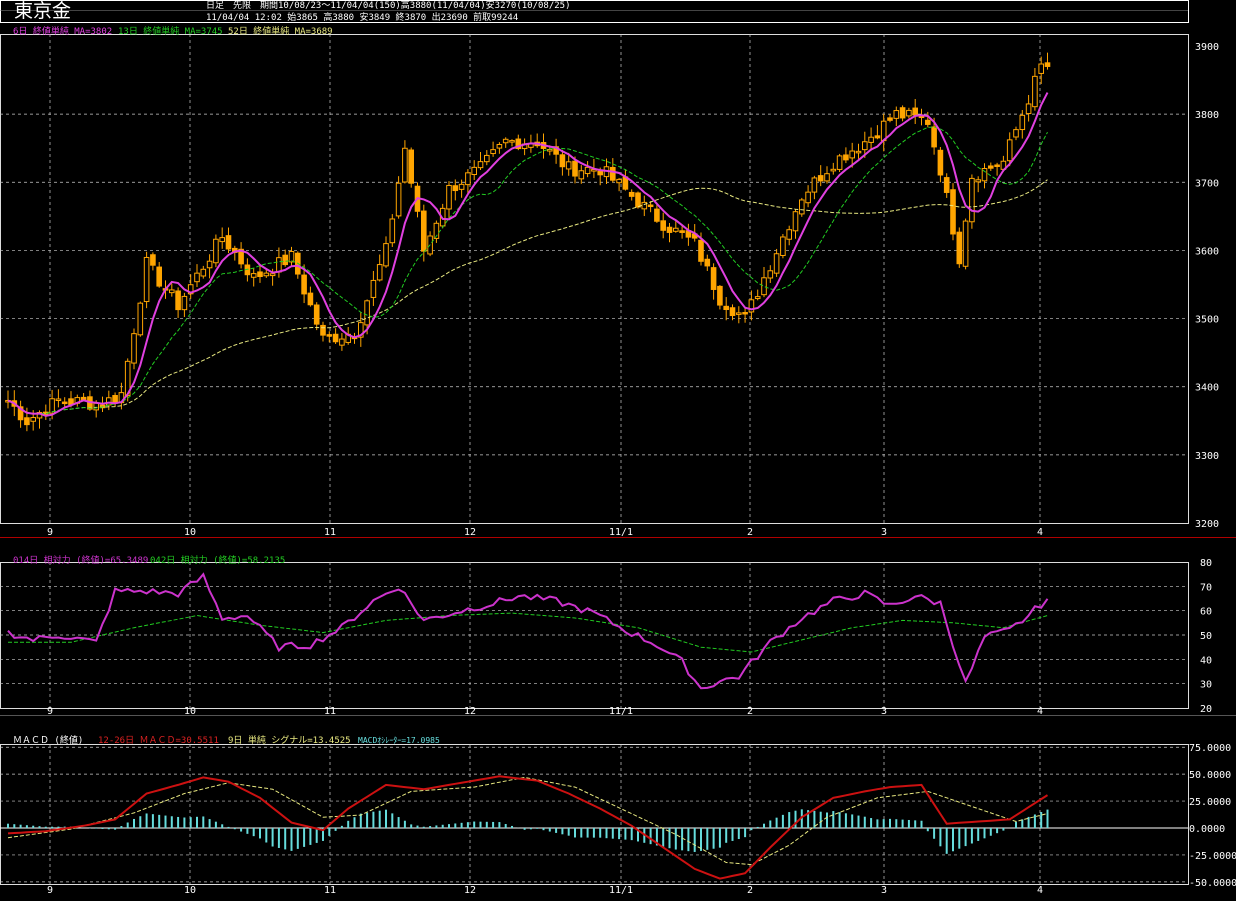  I want to click on x-tick-label: 3, so click(884, 711).